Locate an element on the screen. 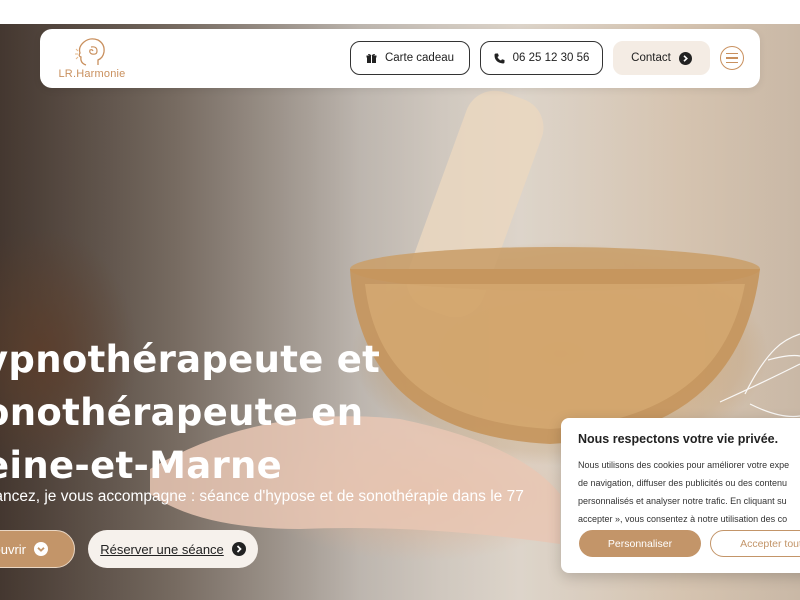 This screenshot has height=600, width=800. menu-button is located at coordinates (732, 58).